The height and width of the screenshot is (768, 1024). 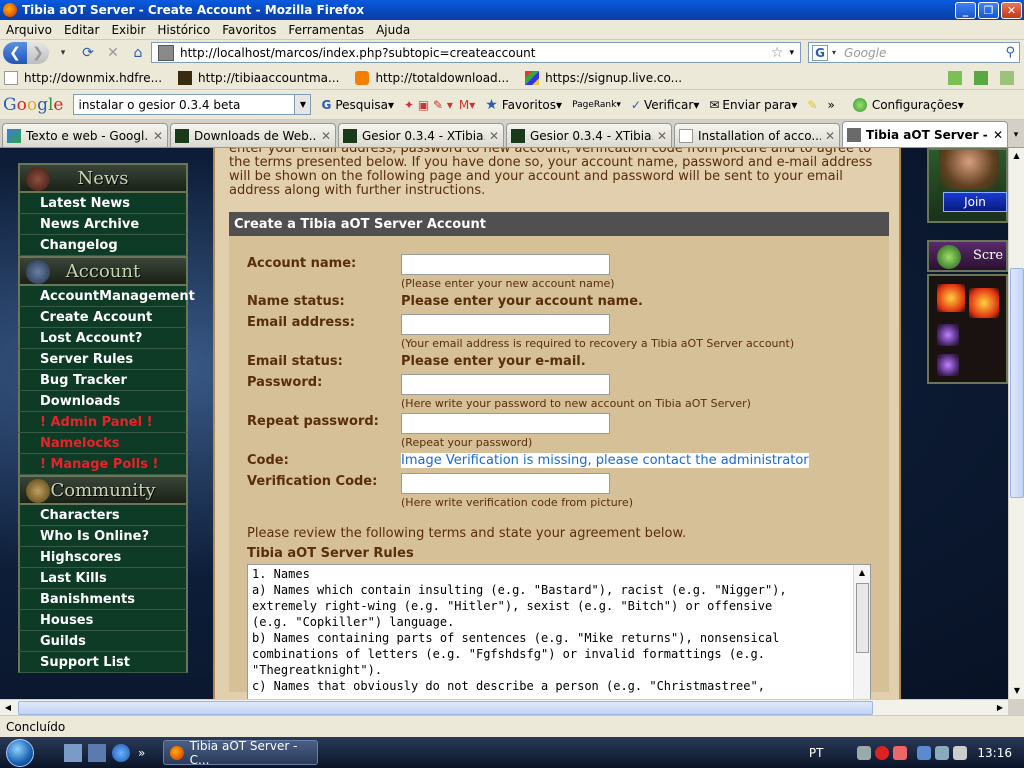 I want to click on back-button: ❮, so click(x=15, y=53).